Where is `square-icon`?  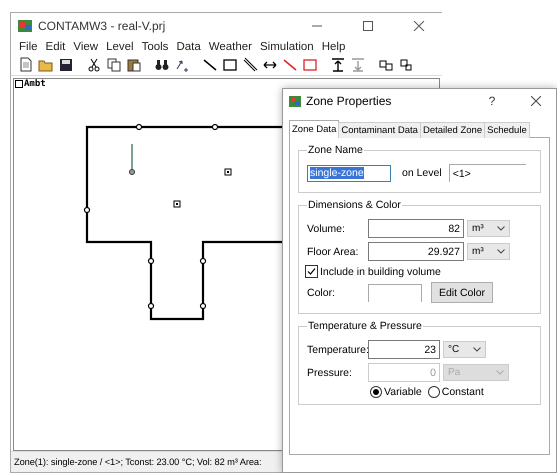 square-icon is located at coordinates (310, 65).